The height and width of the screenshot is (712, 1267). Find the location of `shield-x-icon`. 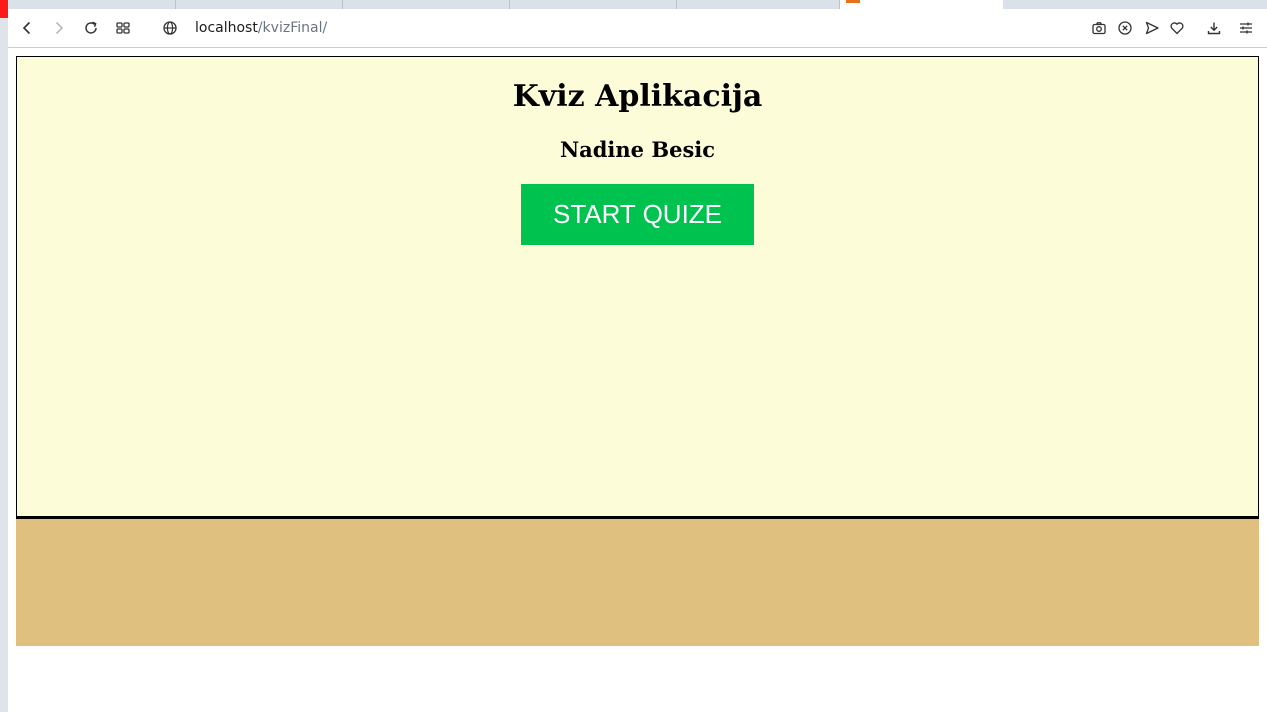

shield-x-icon is located at coordinates (1125, 28).